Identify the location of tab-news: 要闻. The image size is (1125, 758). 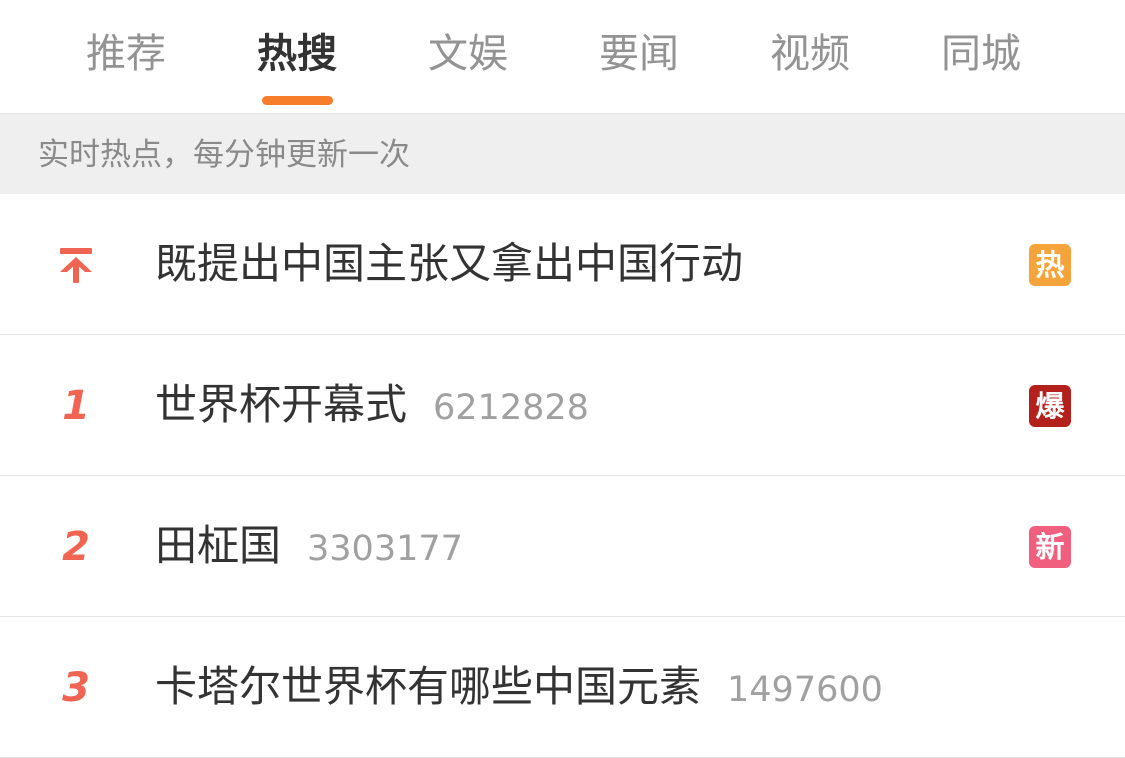
(639, 54).